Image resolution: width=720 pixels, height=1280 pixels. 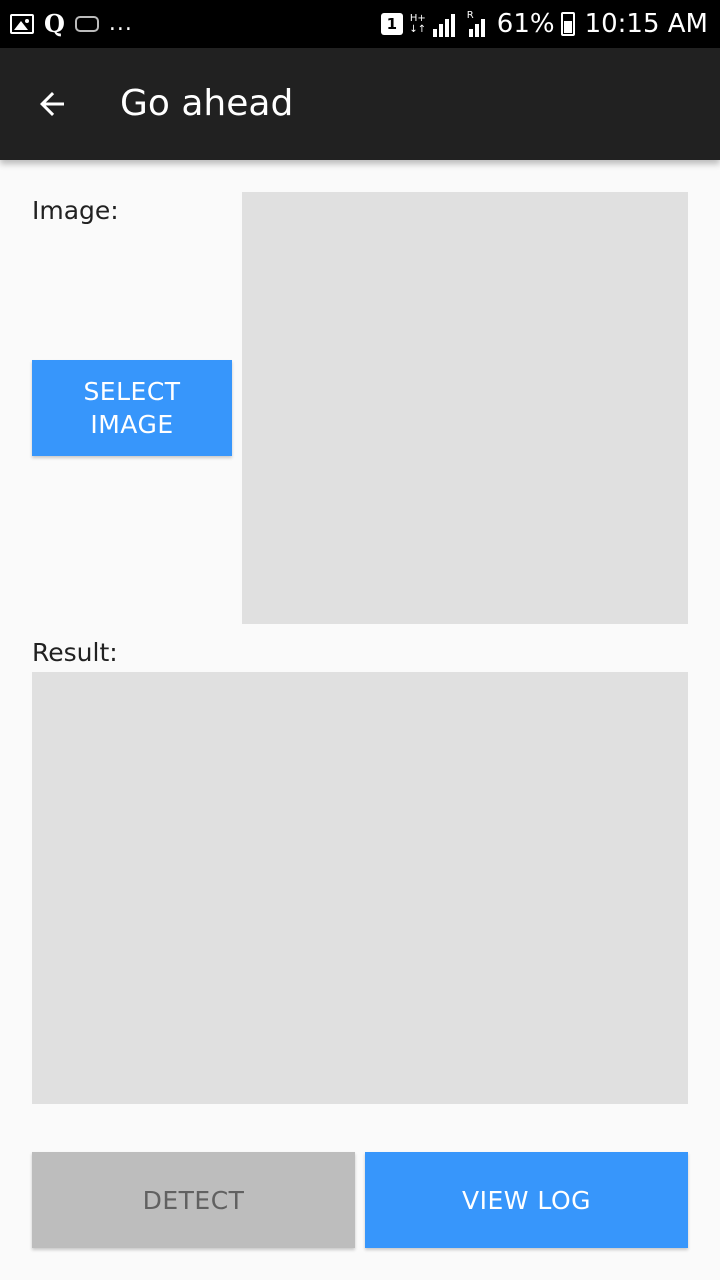 What do you see at coordinates (646, 24) in the screenshot?
I see `clock: 10:15 AM` at bounding box center [646, 24].